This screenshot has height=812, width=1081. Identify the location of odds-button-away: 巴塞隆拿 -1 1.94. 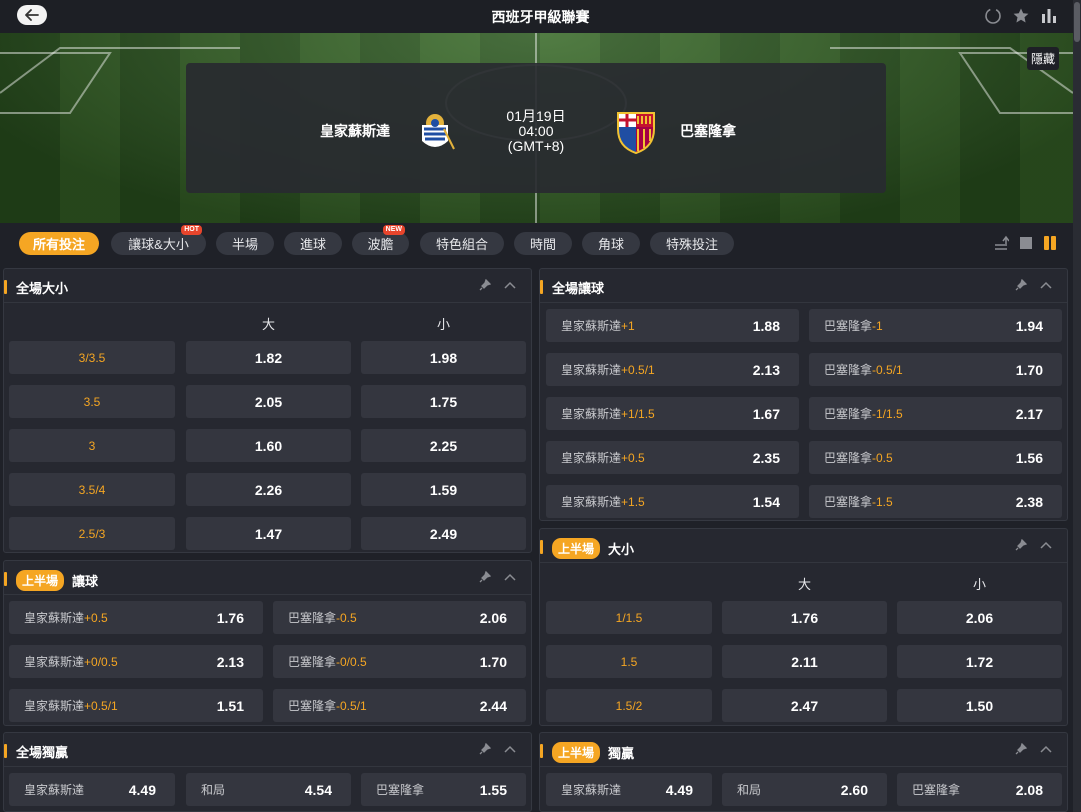
(935, 325).